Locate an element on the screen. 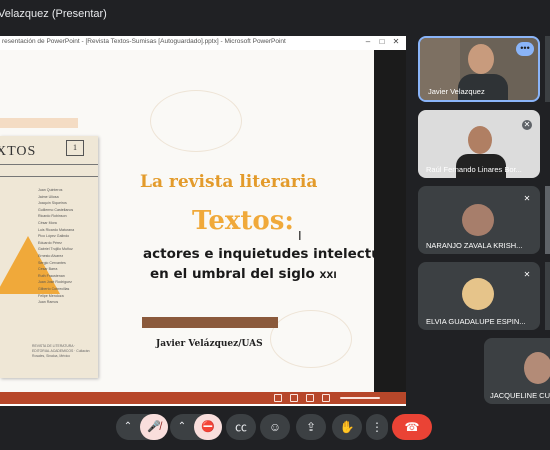  captions-button: ㏄ is located at coordinates (241, 427).